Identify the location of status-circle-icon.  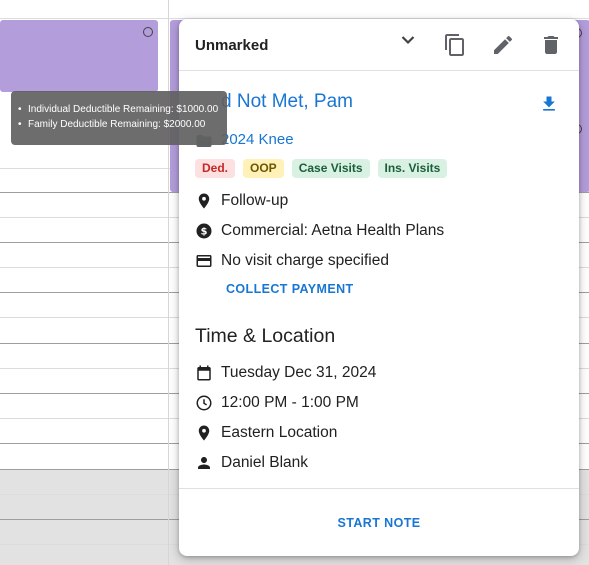
(148, 32).